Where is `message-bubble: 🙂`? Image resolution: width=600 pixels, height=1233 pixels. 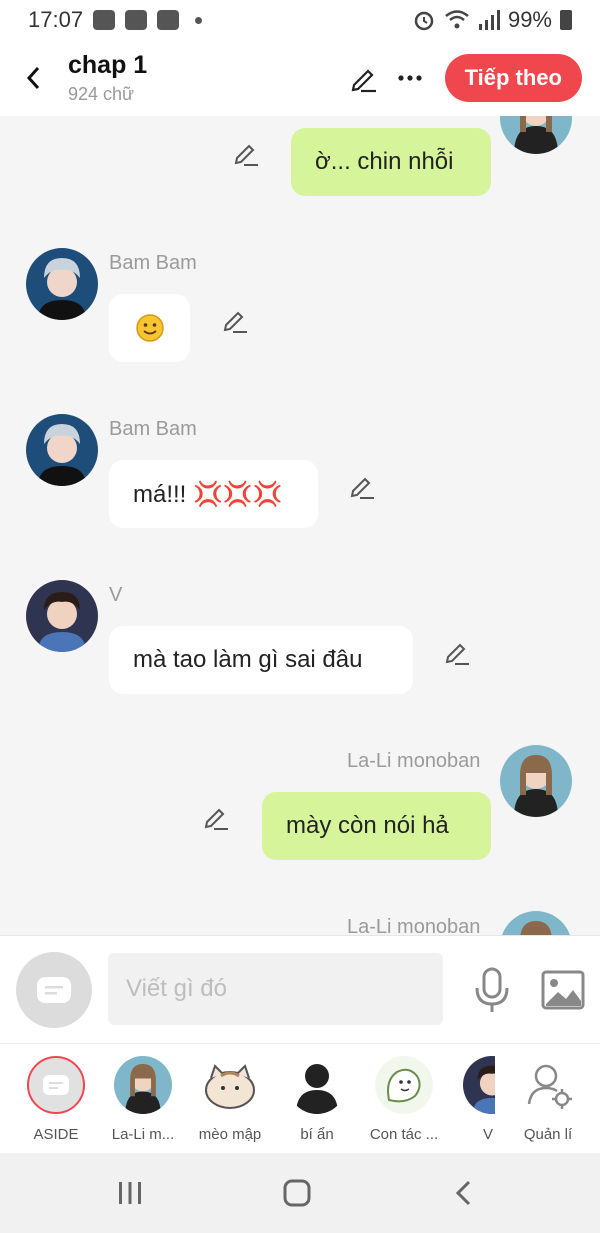
message-bubble: 🙂 is located at coordinates (149, 328).